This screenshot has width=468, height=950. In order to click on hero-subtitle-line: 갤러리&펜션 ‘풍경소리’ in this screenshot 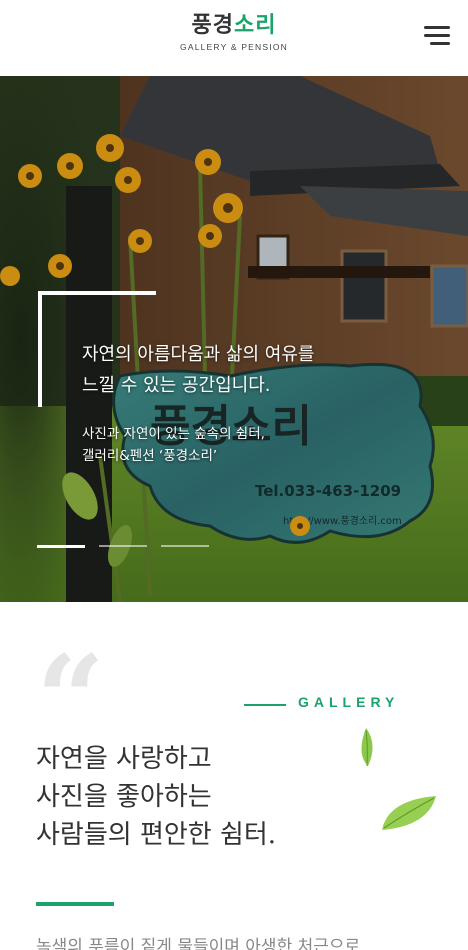, I will do `click(150, 456)`.